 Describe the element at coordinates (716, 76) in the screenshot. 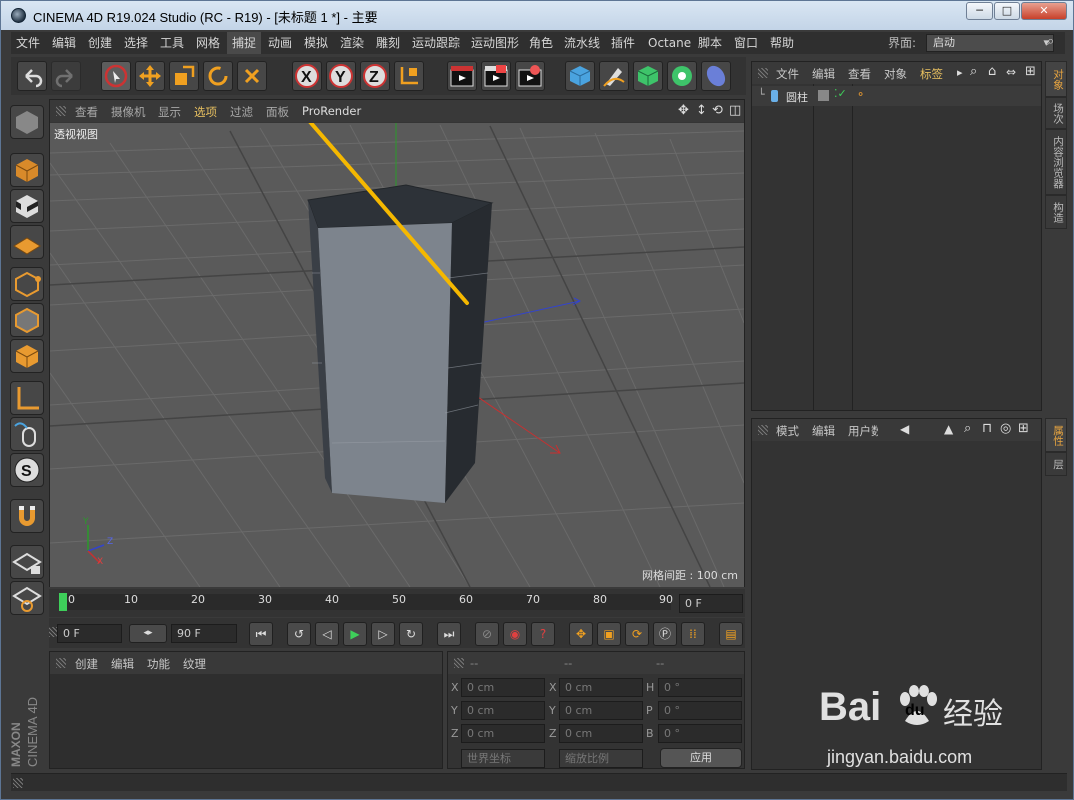

I see `deformer-button` at that location.